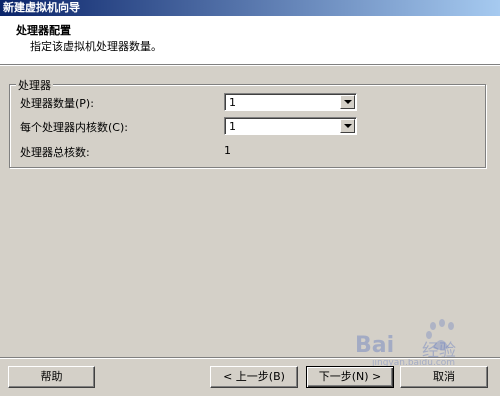 This screenshot has width=500, height=396. Describe the element at coordinates (43, 30) in the screenshot. I see `page-title: 处理器配置` at that location.